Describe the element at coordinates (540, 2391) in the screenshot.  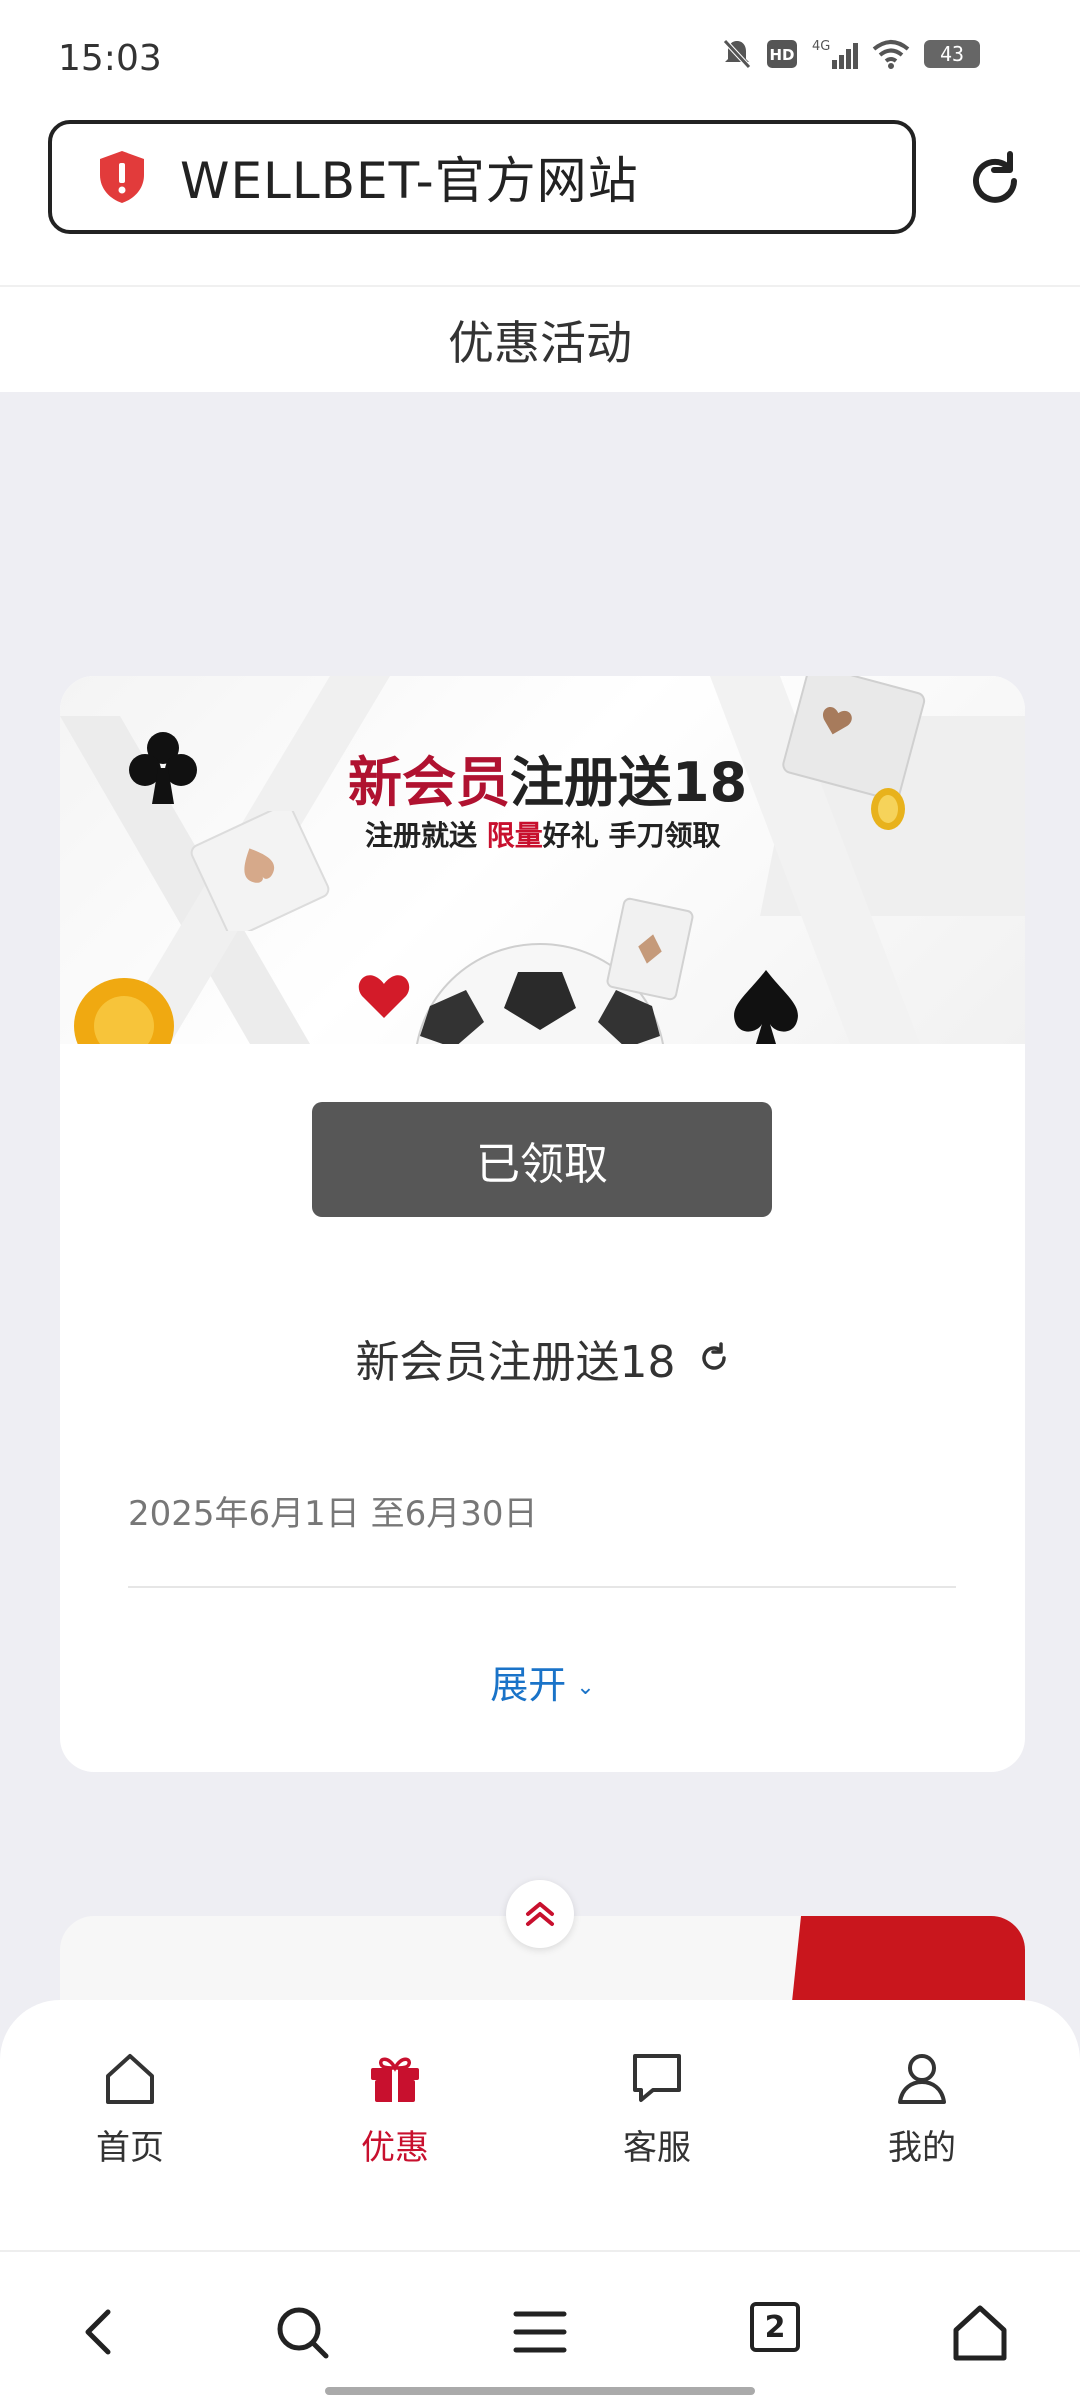
I see `gesture-home-indicator` at that location.